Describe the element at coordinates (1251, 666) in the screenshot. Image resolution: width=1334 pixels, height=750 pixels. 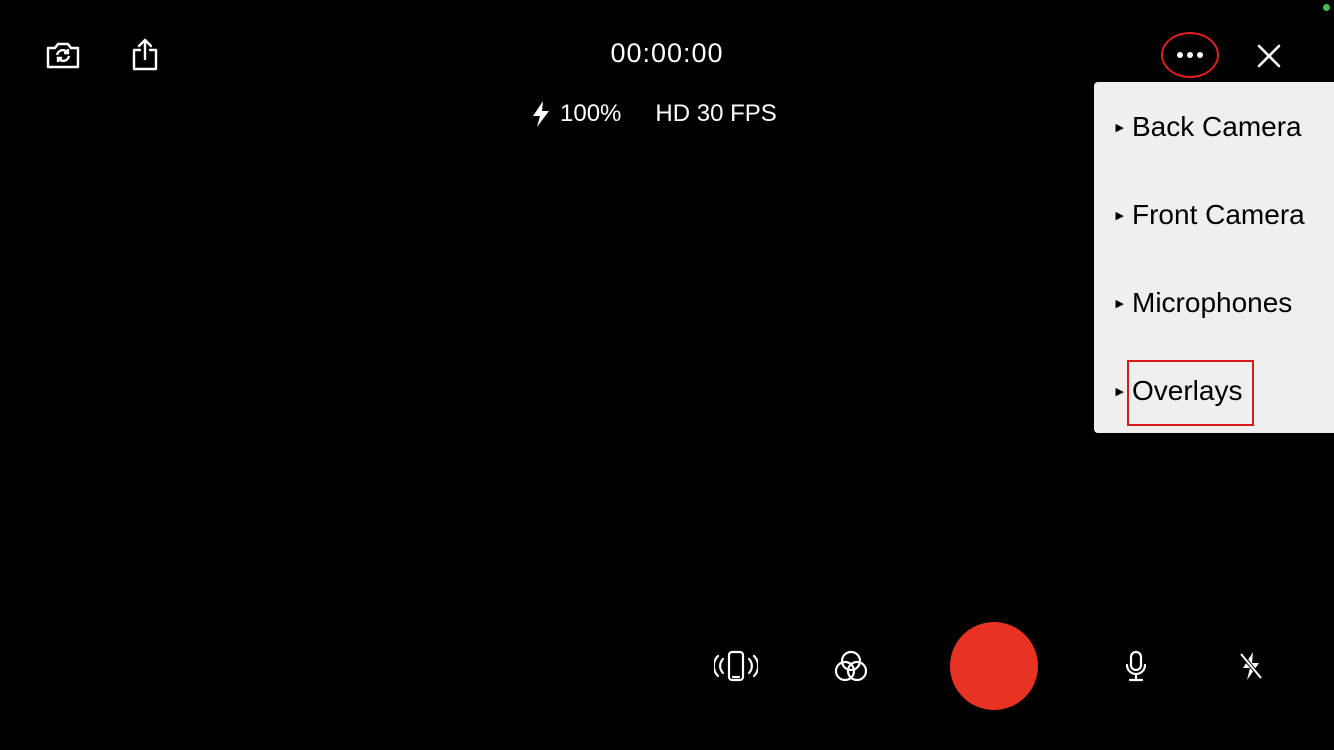
I see `flash-off-icon` at that location.